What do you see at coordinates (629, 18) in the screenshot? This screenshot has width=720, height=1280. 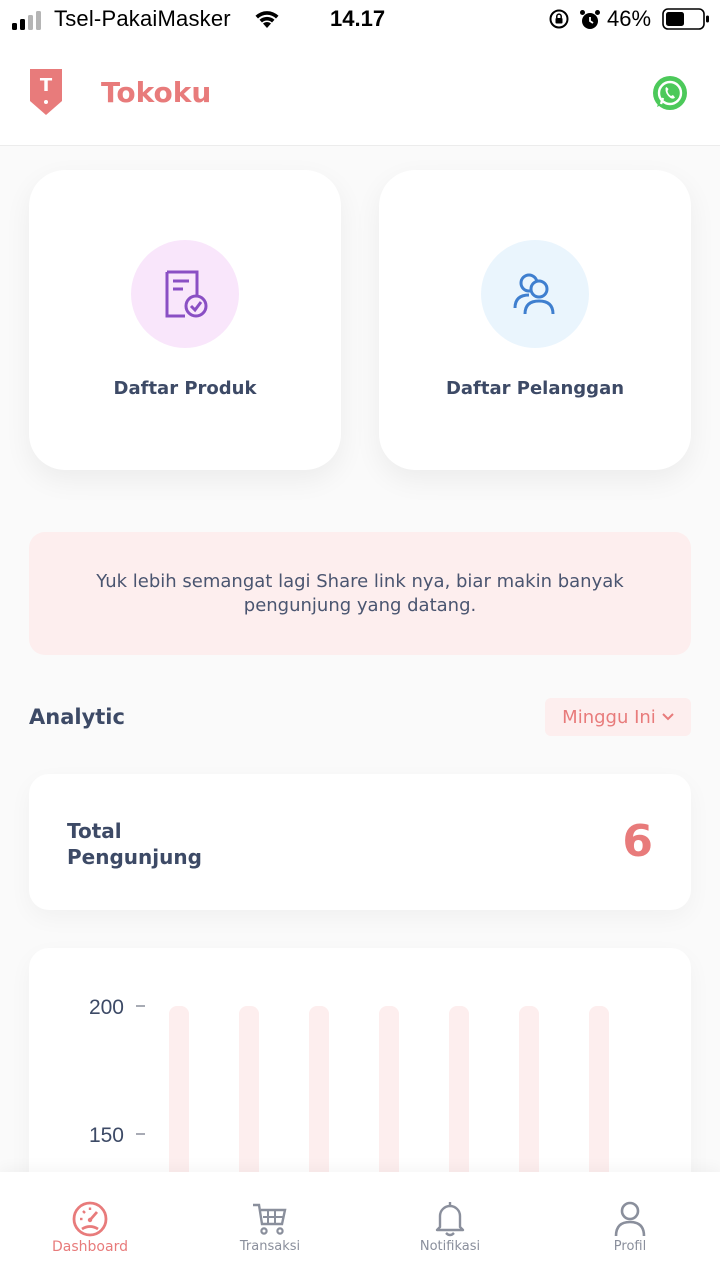 I see `battery-percentage: 46%` at bounding box center [629, 18].